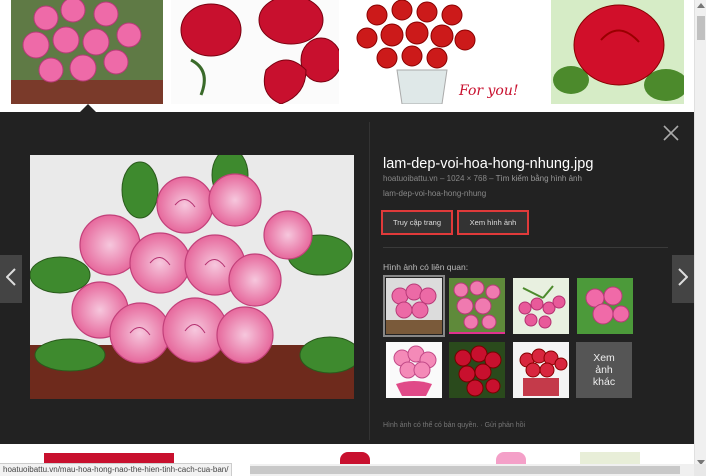 Image resolution: width=706 pixels, height=476 pixels. What do you see at coordinates (426, 267) in the screenshot?
I see `related-images-label: Hình ảnh có liên quan:` at bounding box center [426, 267].